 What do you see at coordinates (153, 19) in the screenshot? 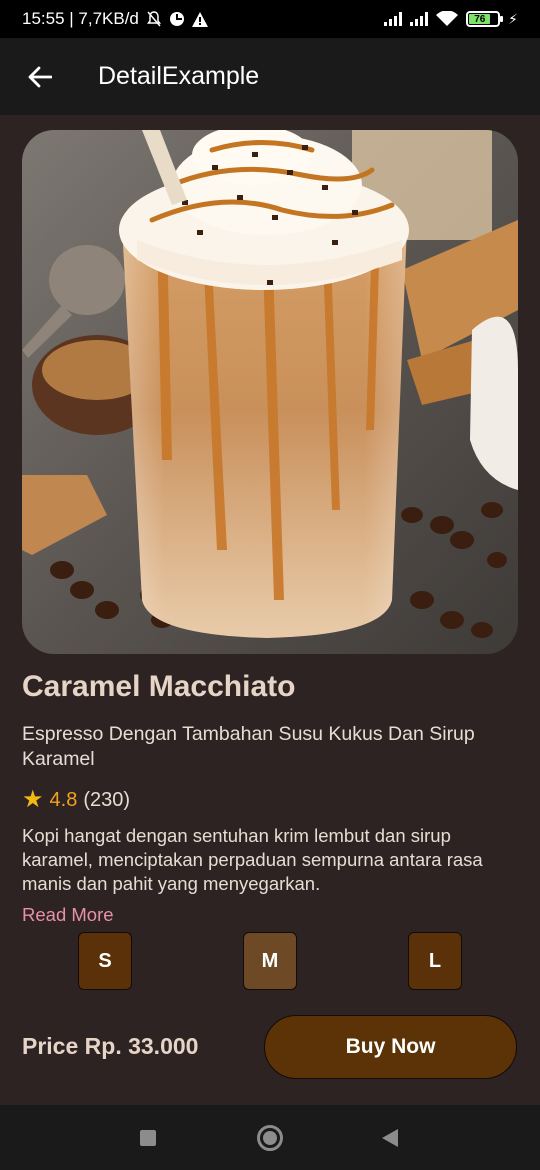
I see `notifications-off-icon` at bounding box center [153, 19].